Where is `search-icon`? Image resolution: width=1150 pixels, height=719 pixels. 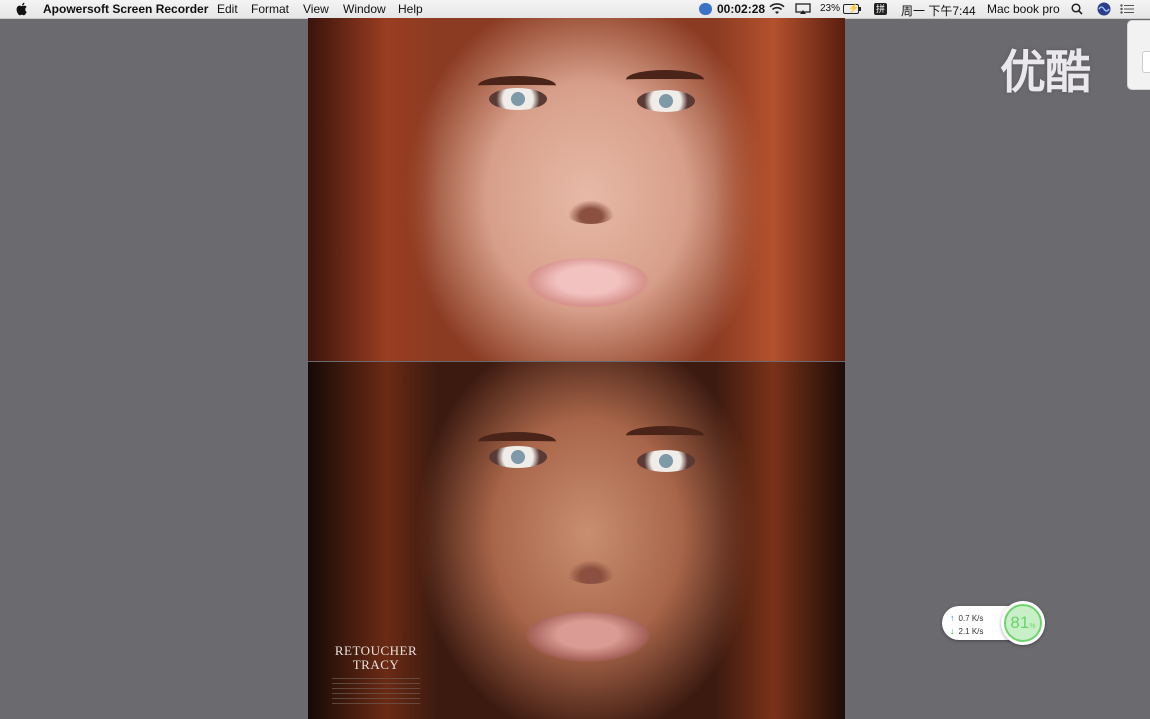 search-icon is located at coordinates (1077, 9).